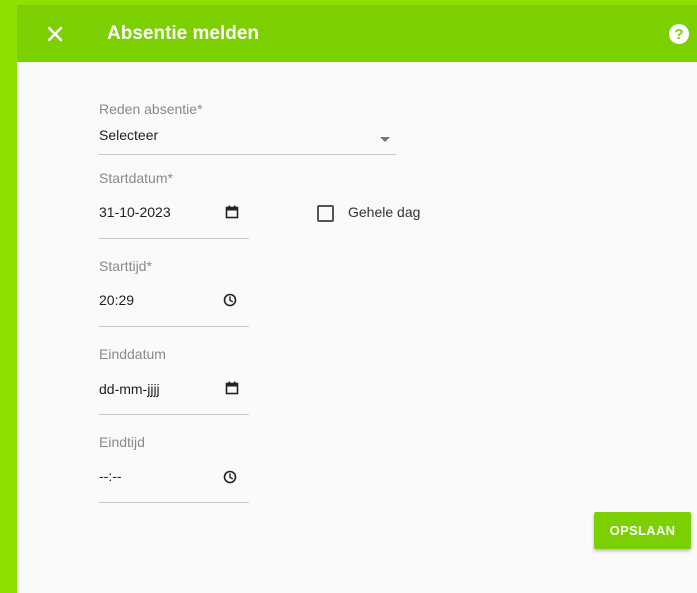  What do you see at coordinates (183, 33) in the screenshot?
I see `dialog-title: Absentie melden` at bounding box center [183, 33].